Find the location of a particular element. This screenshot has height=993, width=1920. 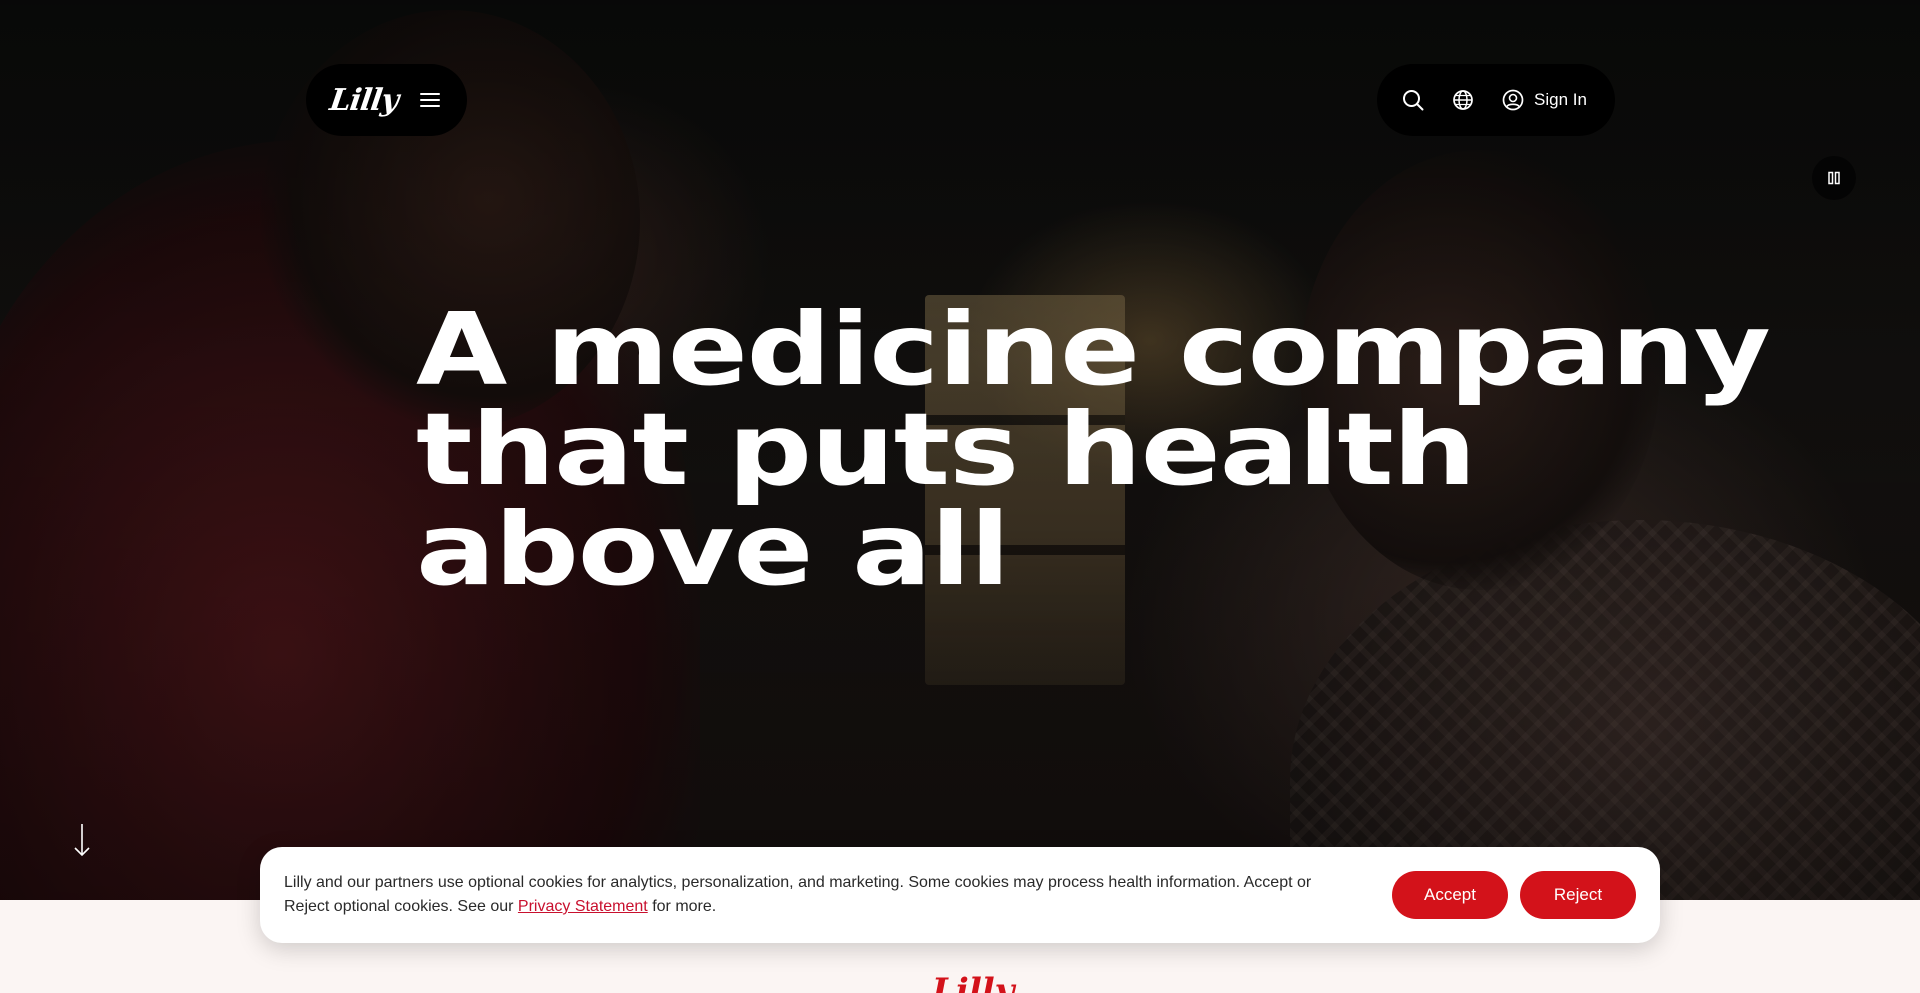

nav-brand-pill: Lilly is located at coordinates (386, 100).